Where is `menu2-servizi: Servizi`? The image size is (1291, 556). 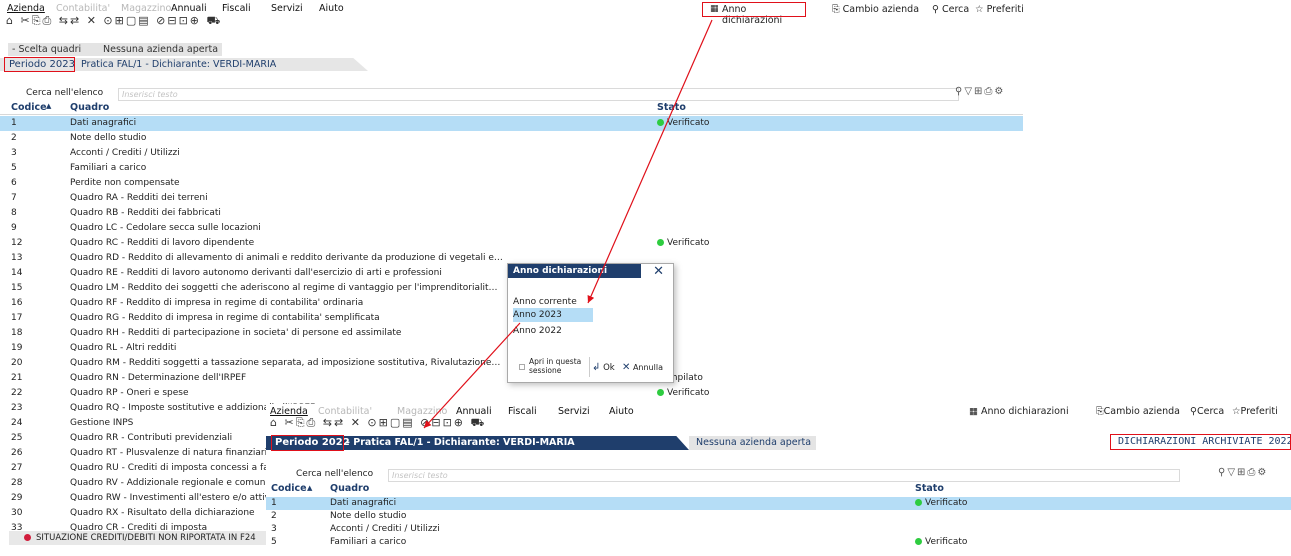 menu2-servizi: Servizi is located at coordinates (574, 411).